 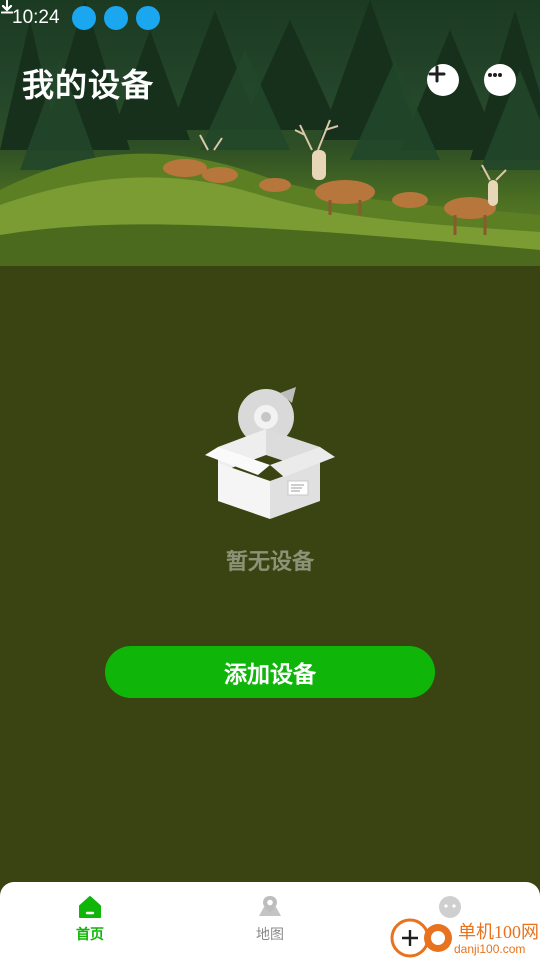 I want to click on status-time: 10:24, so click(x=36, y=17).